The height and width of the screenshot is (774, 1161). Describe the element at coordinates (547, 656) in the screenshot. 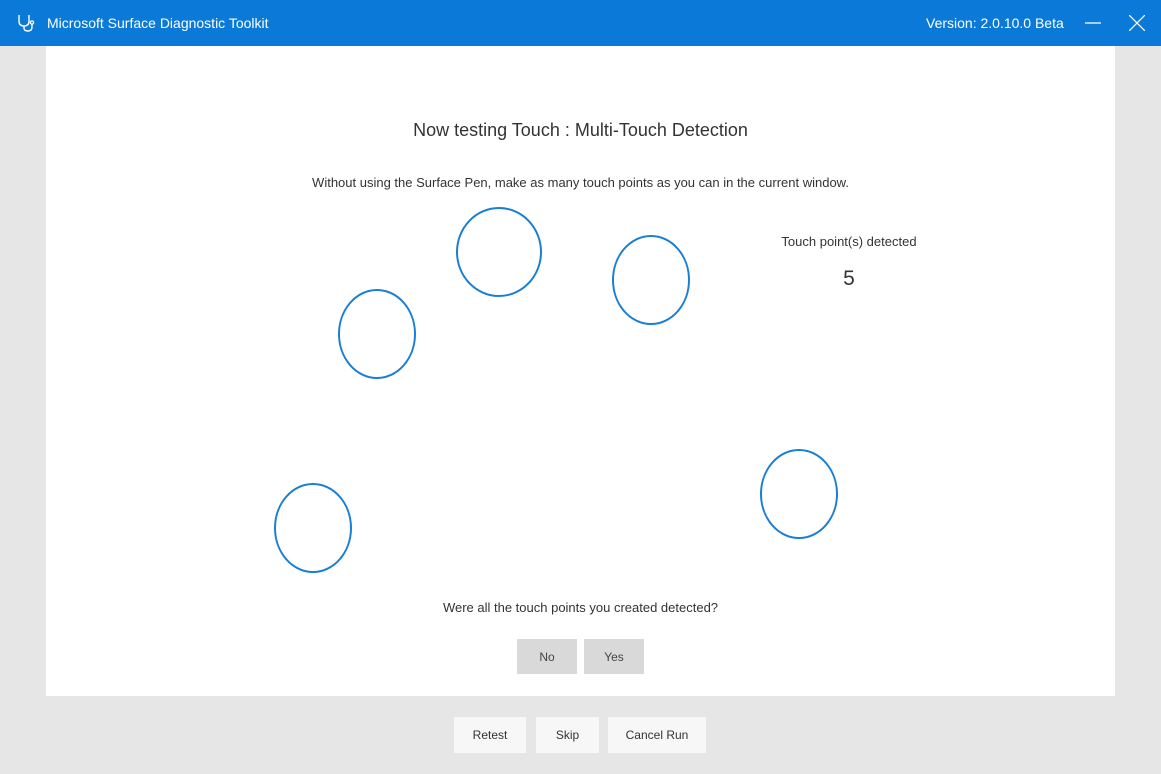

I see `no-button: No` at that location.